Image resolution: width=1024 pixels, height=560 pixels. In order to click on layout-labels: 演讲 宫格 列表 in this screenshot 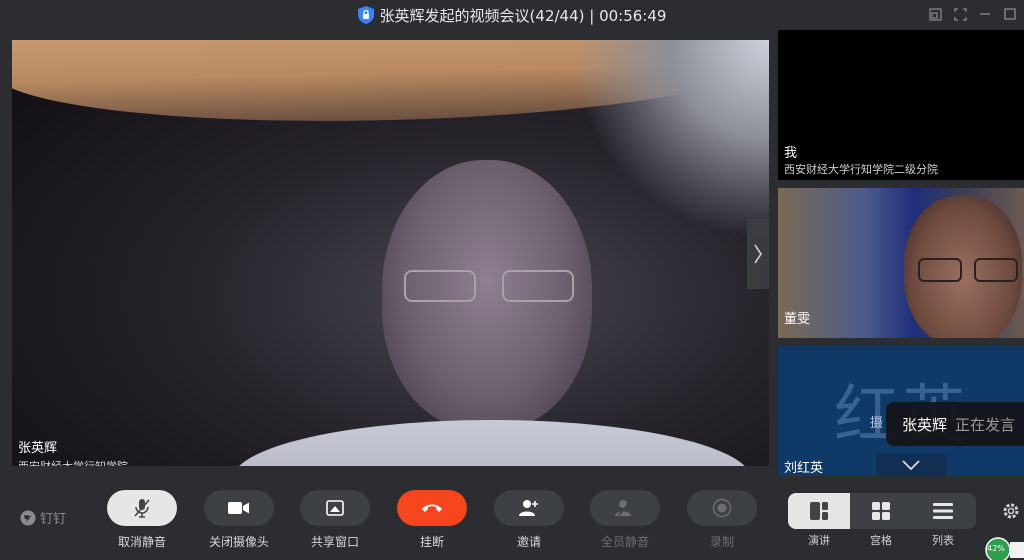, I will do `click(882, 540)`.